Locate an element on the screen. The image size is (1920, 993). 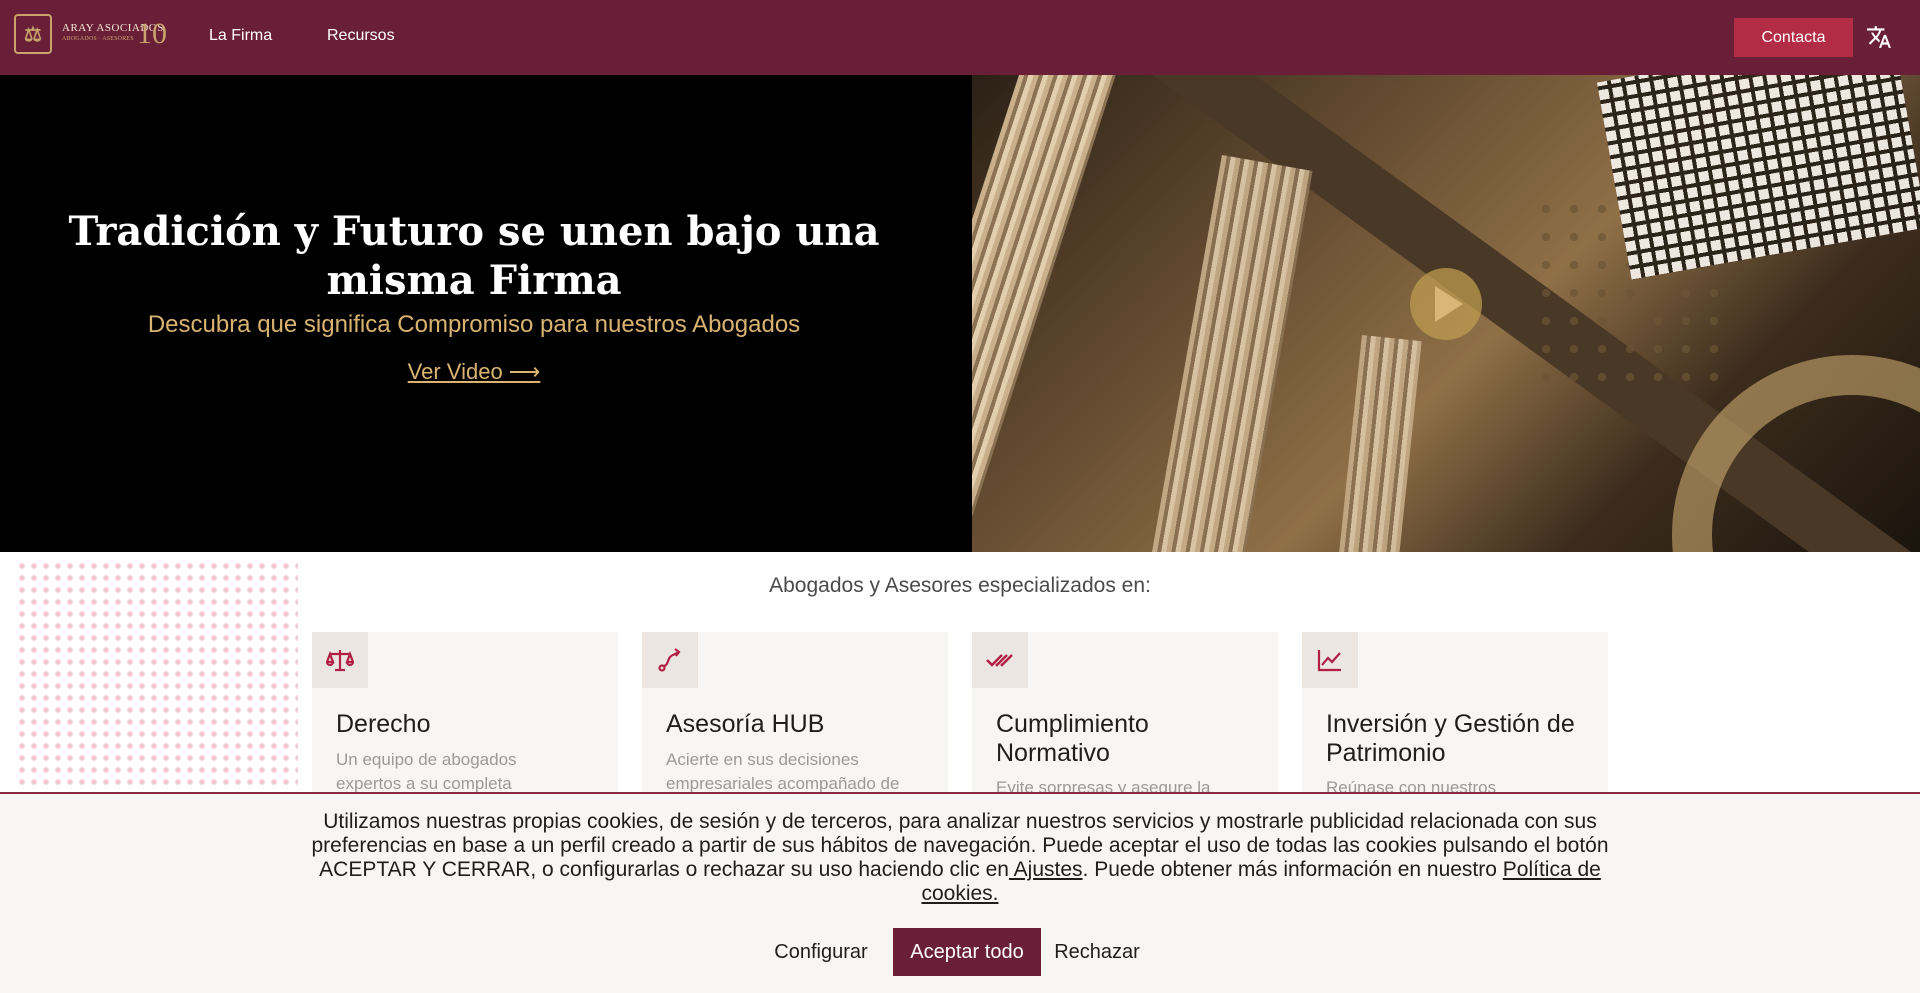
reject-button: Rechazar is located at coordinates (1097, 952).